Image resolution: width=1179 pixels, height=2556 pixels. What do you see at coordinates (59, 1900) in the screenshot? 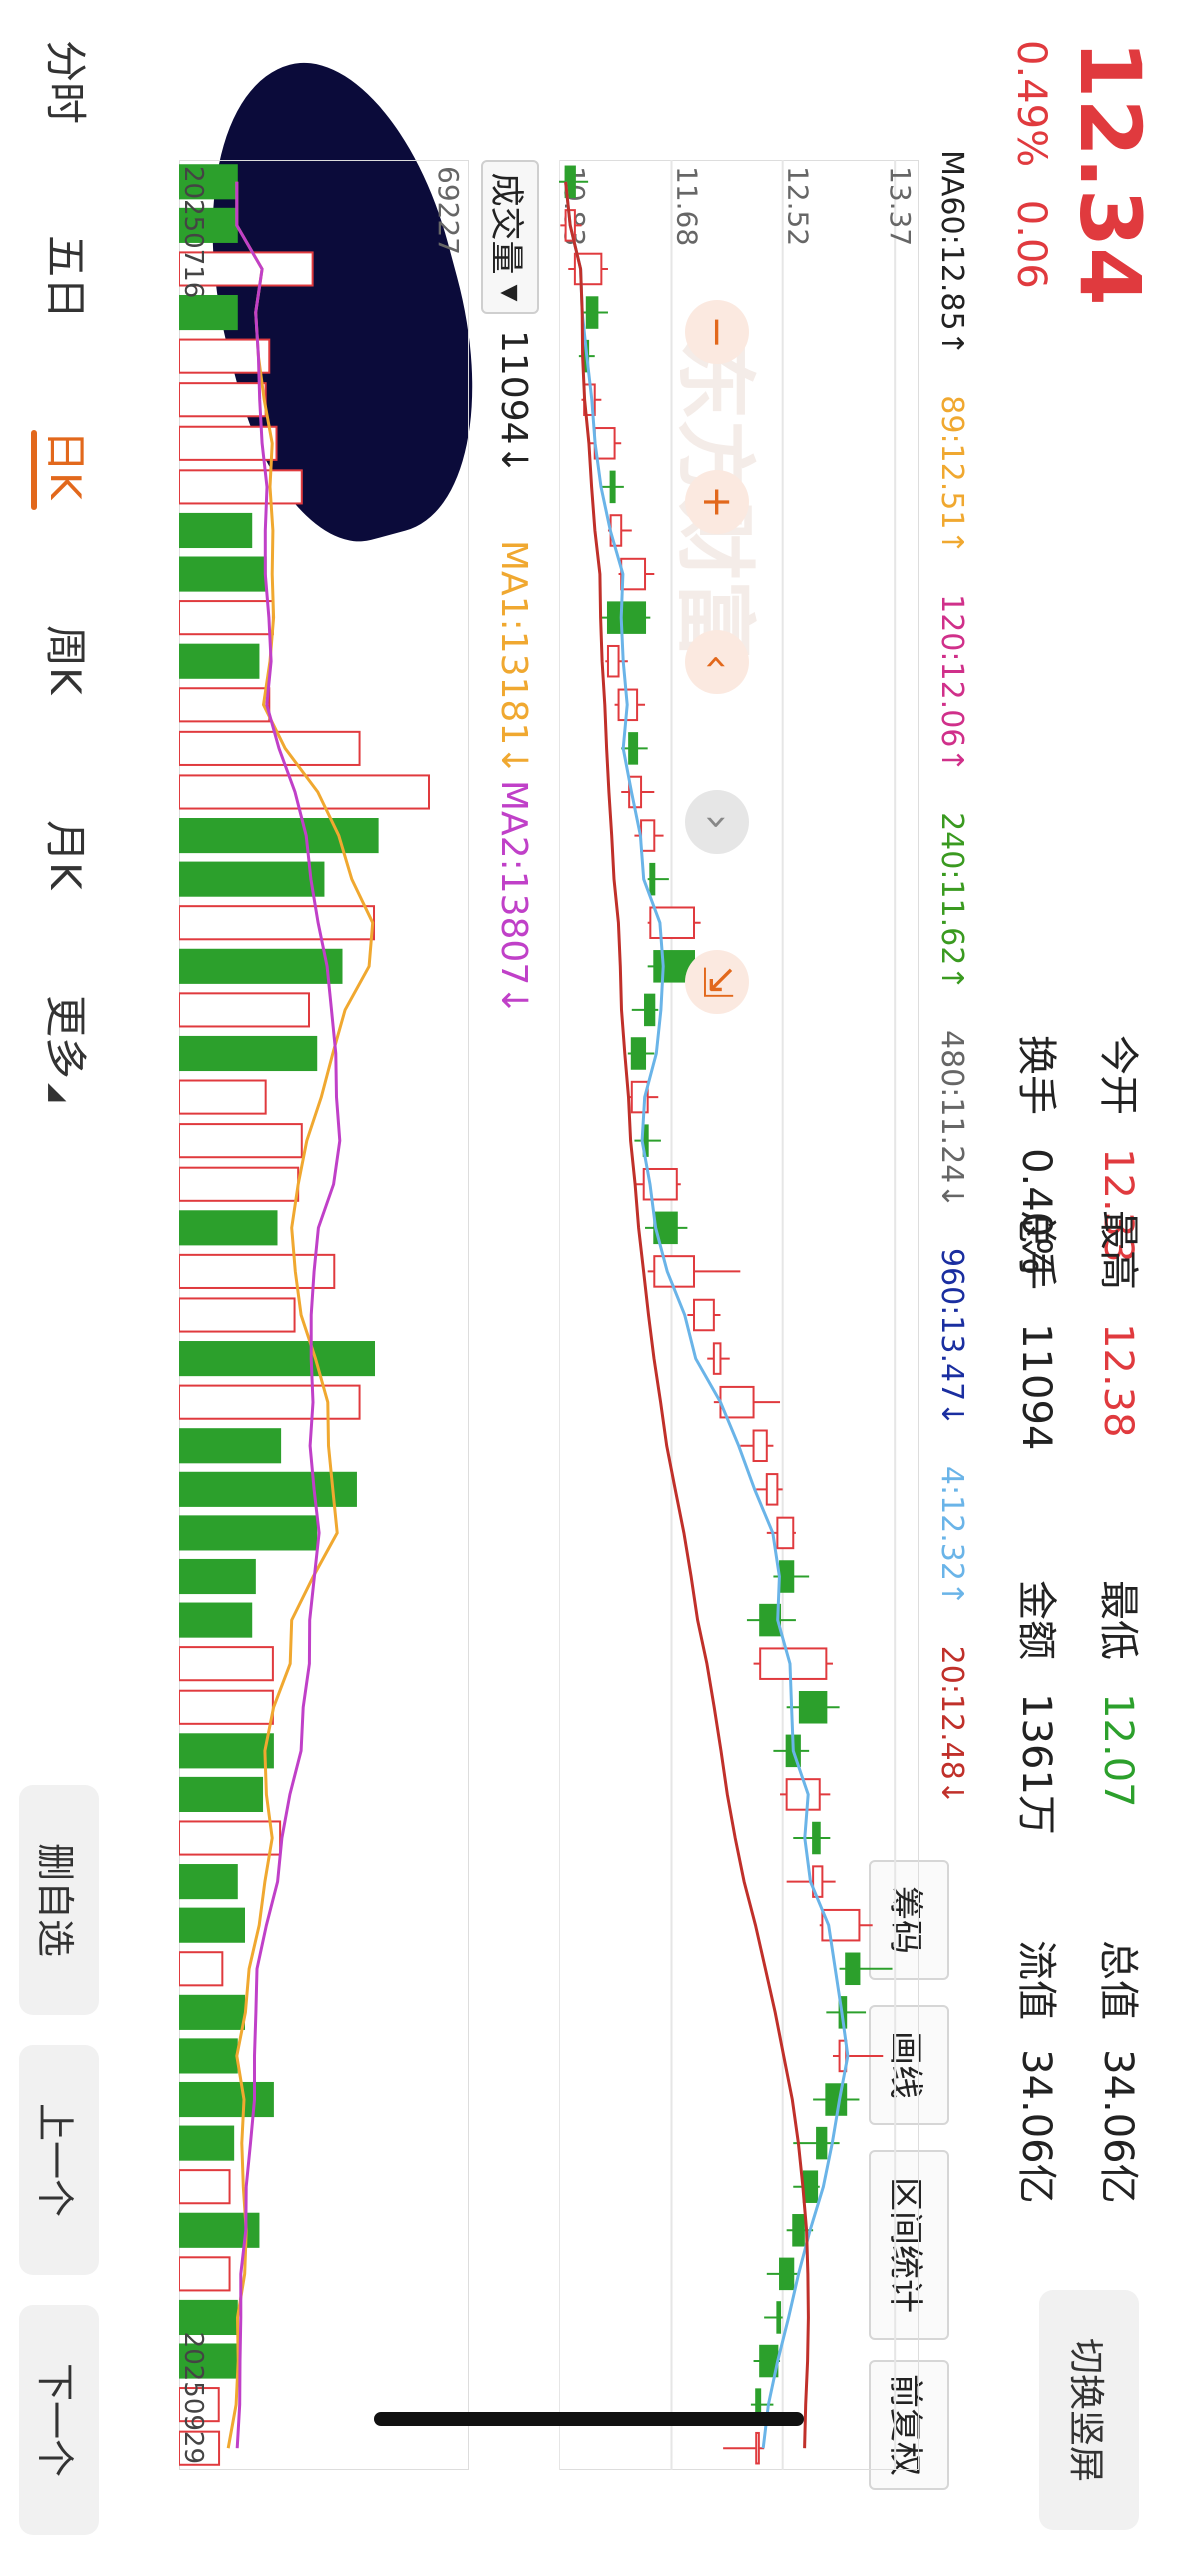
I see `remove-watchlist-button: 删自选` at bounding box center [59, 1900].